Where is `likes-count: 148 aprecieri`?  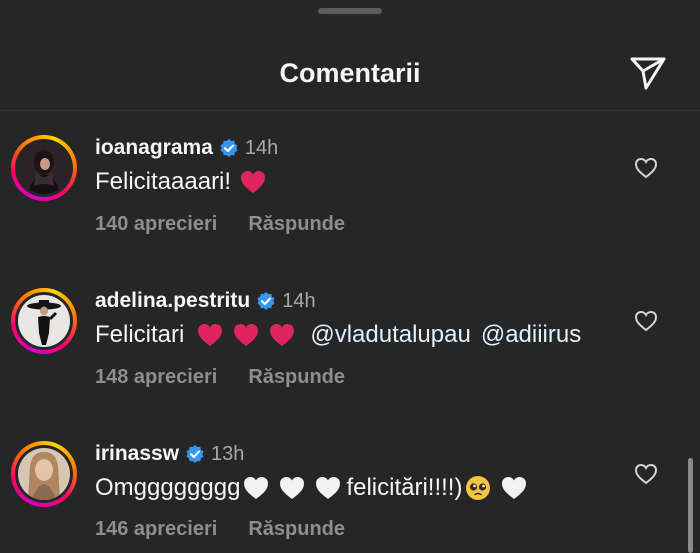
likes-count: 148 aprecieri is located at coordinates (156, 377).